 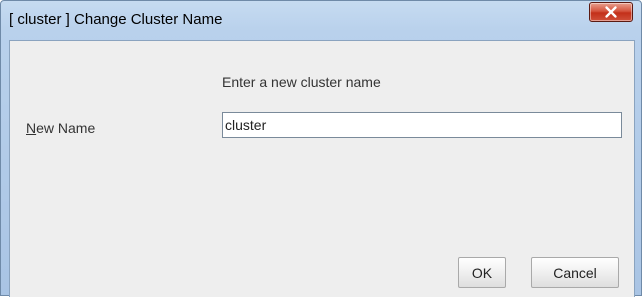 What do you see at coordinates (66, 128) in the screenshot?
I see `new-name-label-text: ew Name` at bounding box center [66, 128].